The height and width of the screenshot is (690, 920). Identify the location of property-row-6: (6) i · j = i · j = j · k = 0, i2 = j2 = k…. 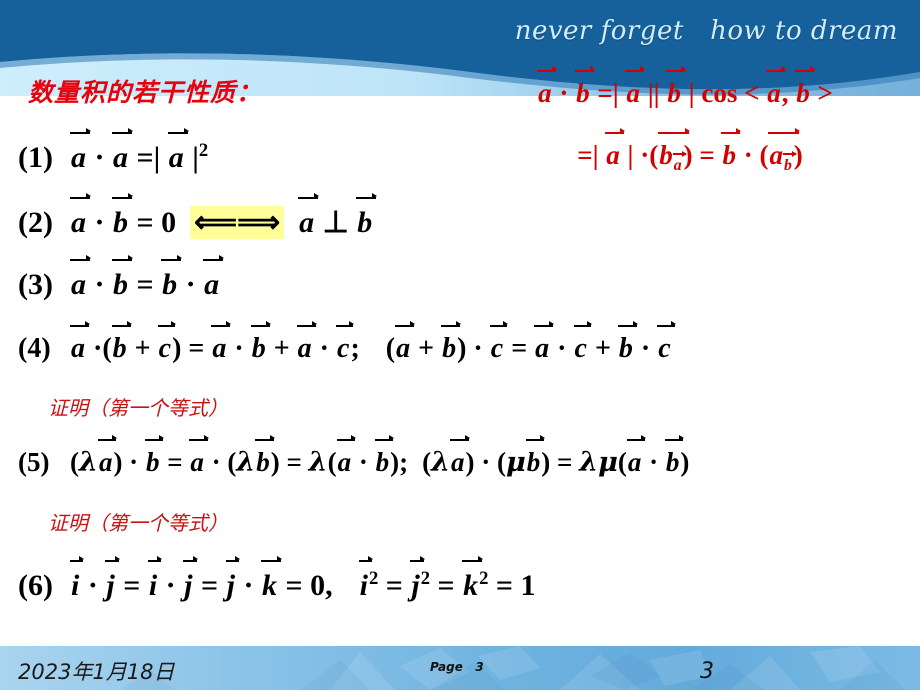
(277, 578).